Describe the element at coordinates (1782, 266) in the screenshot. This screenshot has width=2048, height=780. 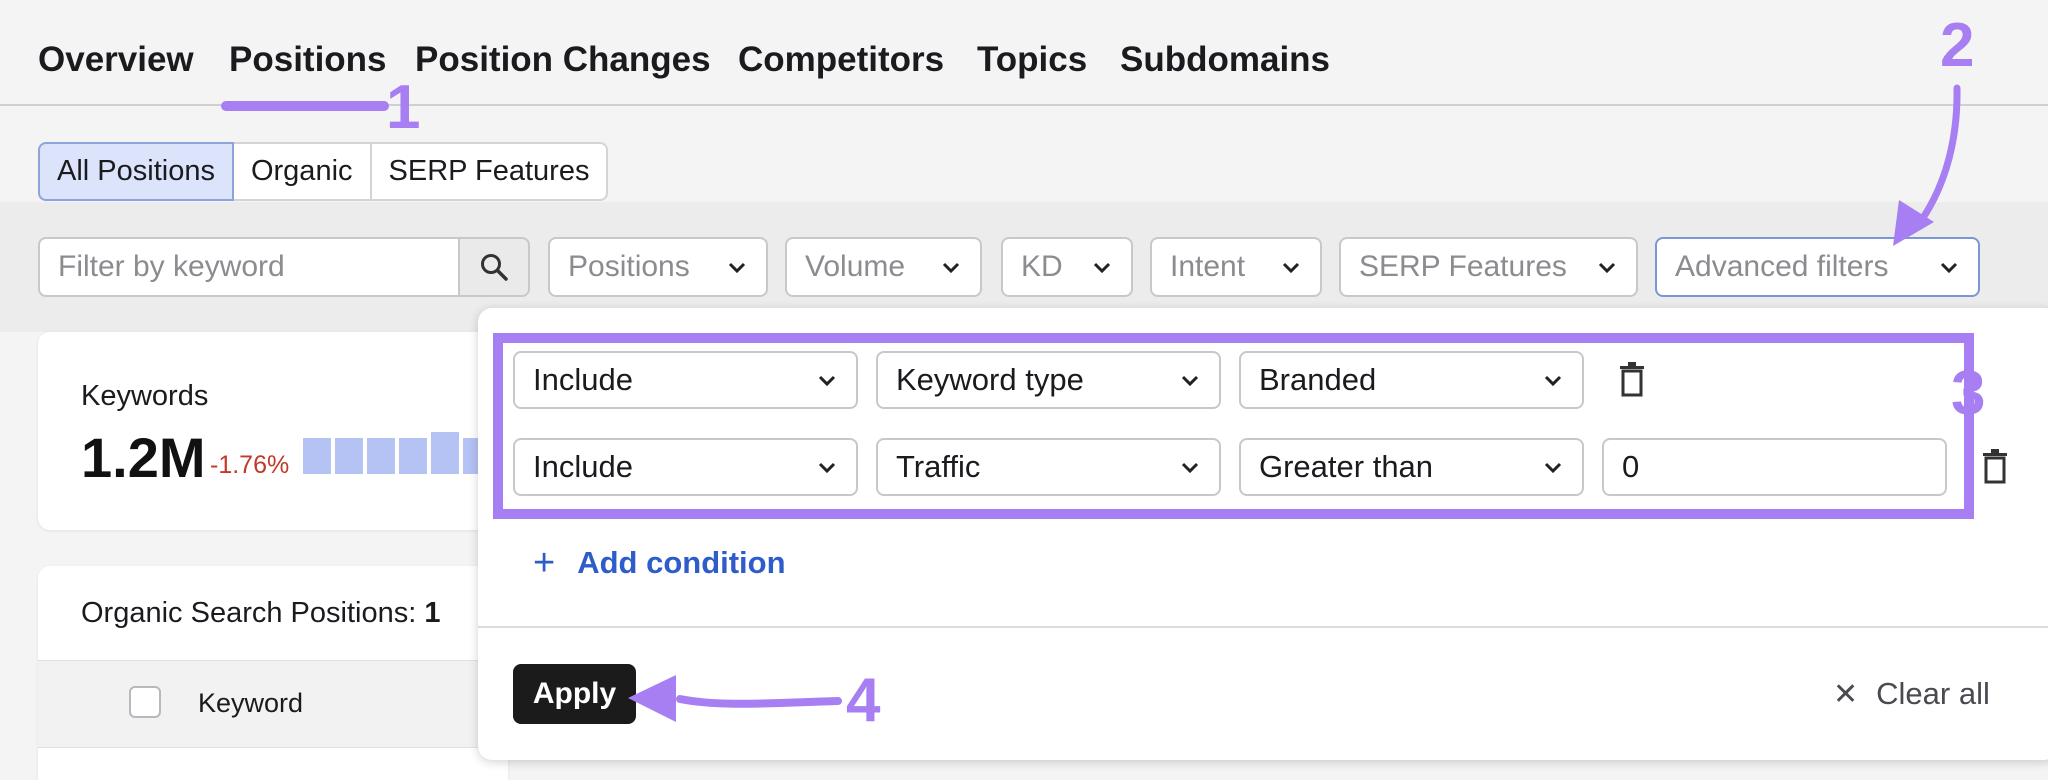
I see `dropdown-label: Advanced filters` at that location.